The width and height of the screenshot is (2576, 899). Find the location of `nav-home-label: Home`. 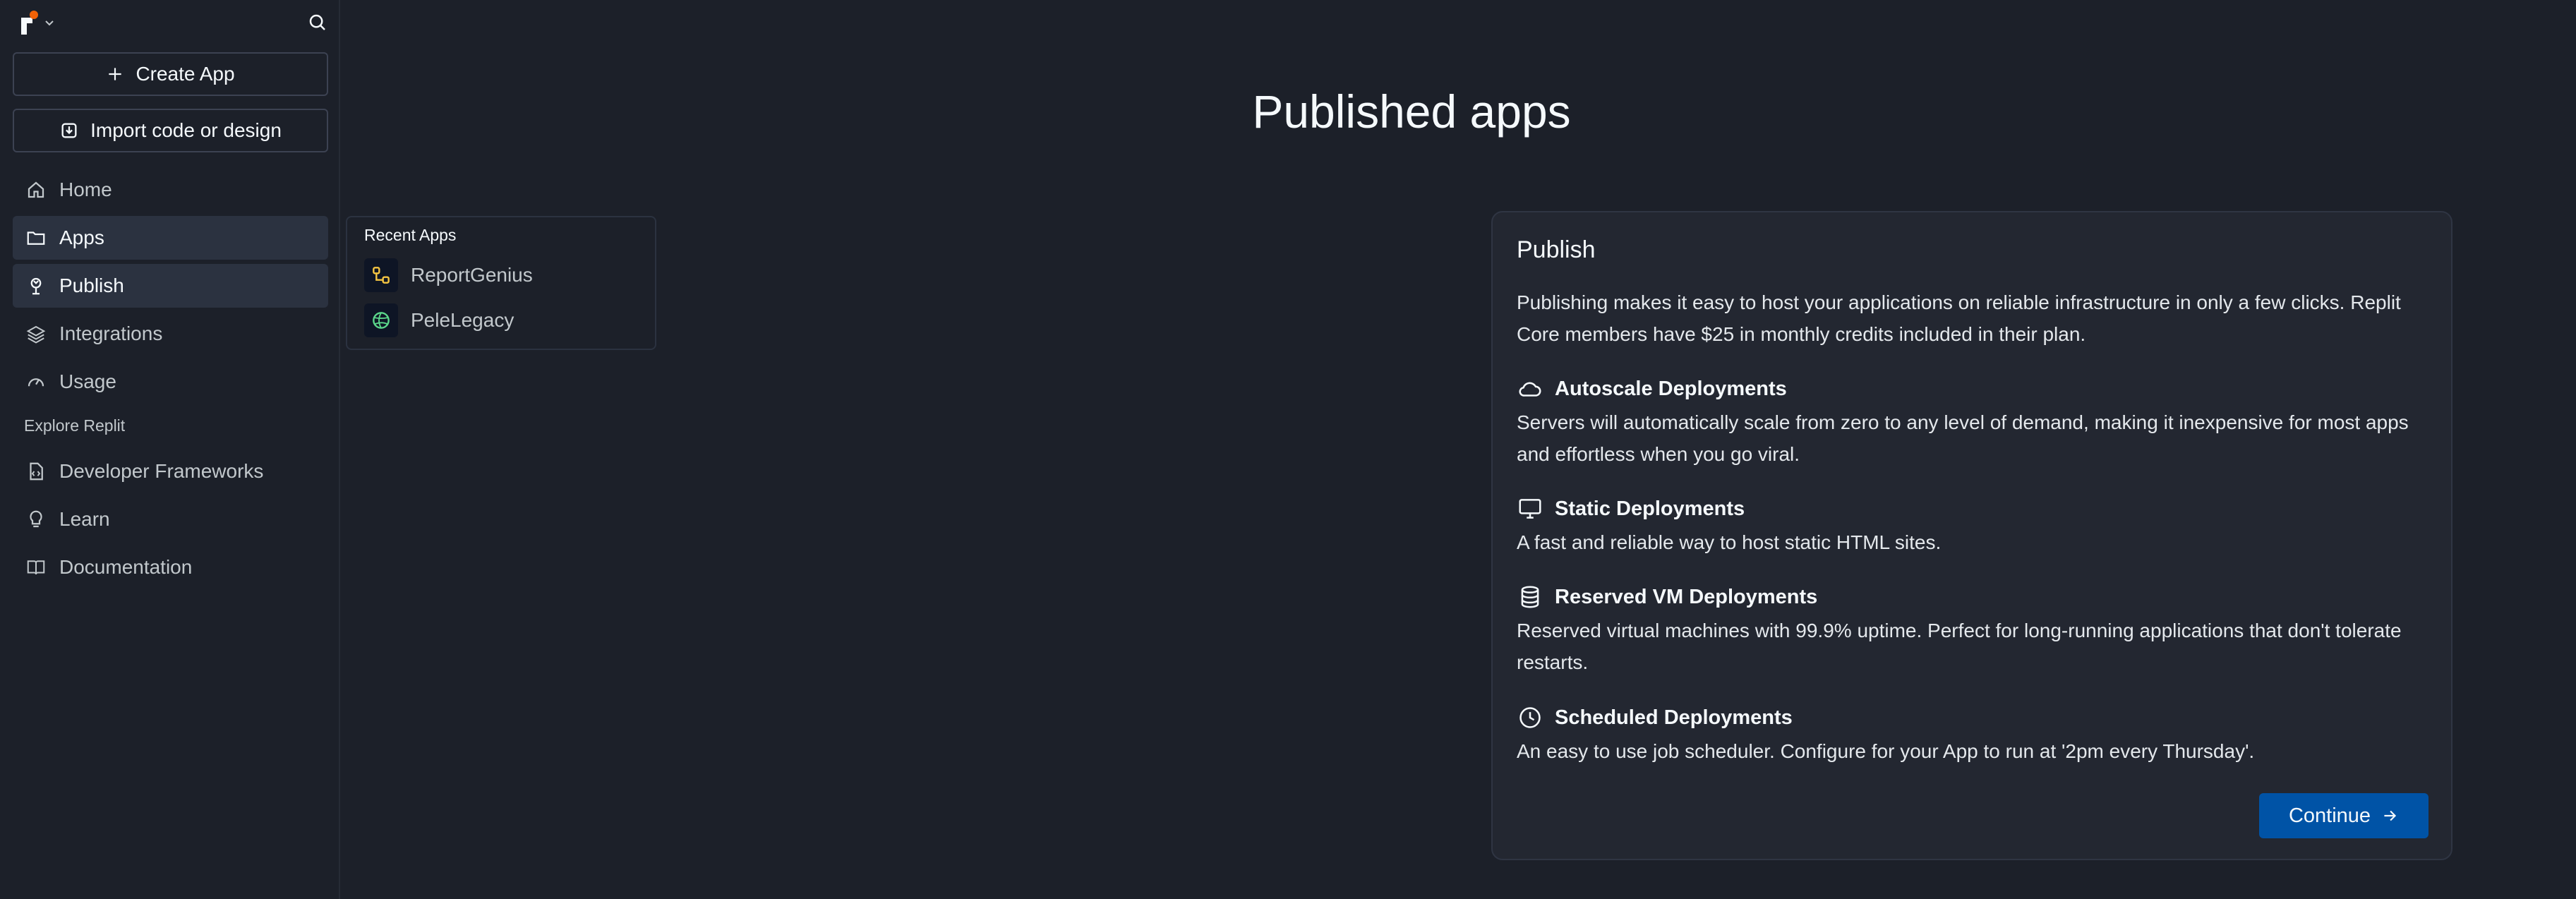

nav-home-label: Home is located at coordinates (85, 189).